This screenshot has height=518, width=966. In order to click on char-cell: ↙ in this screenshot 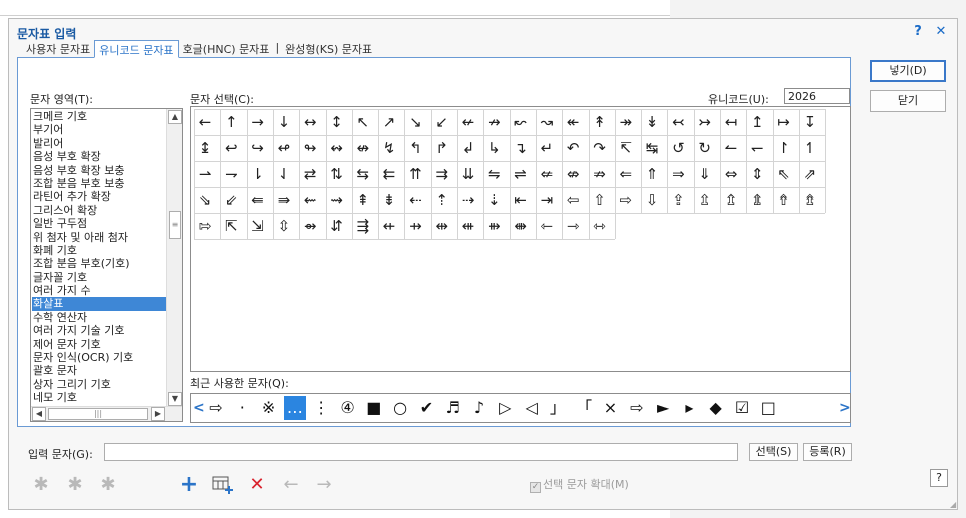, I will do `click(442, 122)`.